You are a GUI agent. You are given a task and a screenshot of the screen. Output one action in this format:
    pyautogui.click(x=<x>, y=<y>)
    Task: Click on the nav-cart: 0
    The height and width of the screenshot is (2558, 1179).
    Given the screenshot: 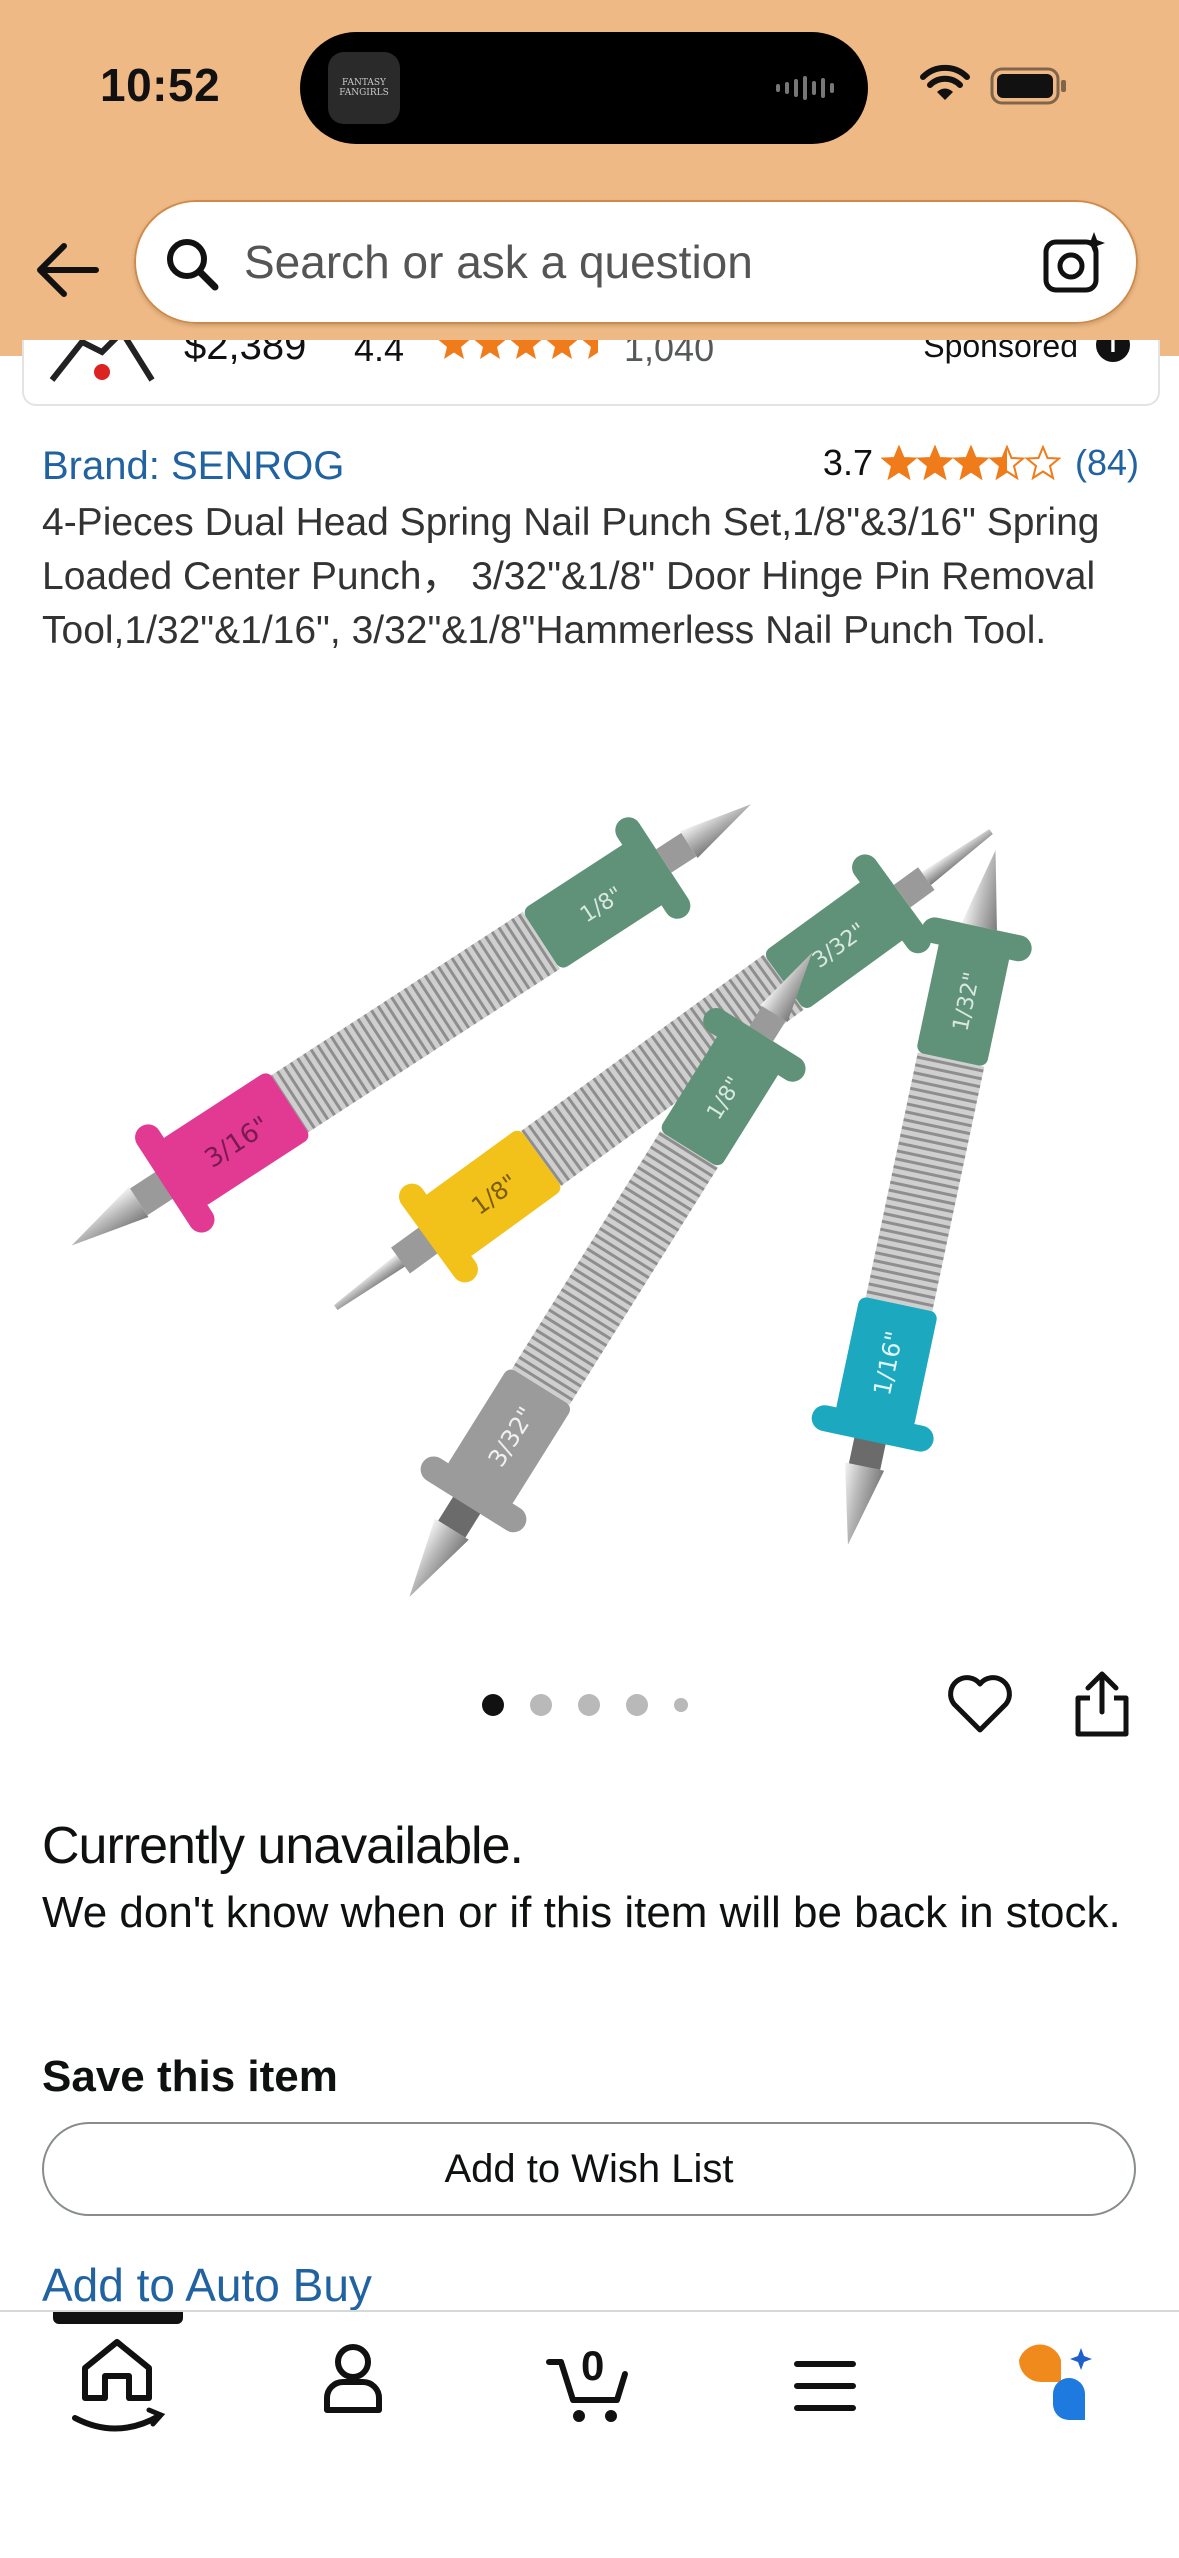 What is the action you would take?
    pyautogui.click(x=589, y=2387)
    